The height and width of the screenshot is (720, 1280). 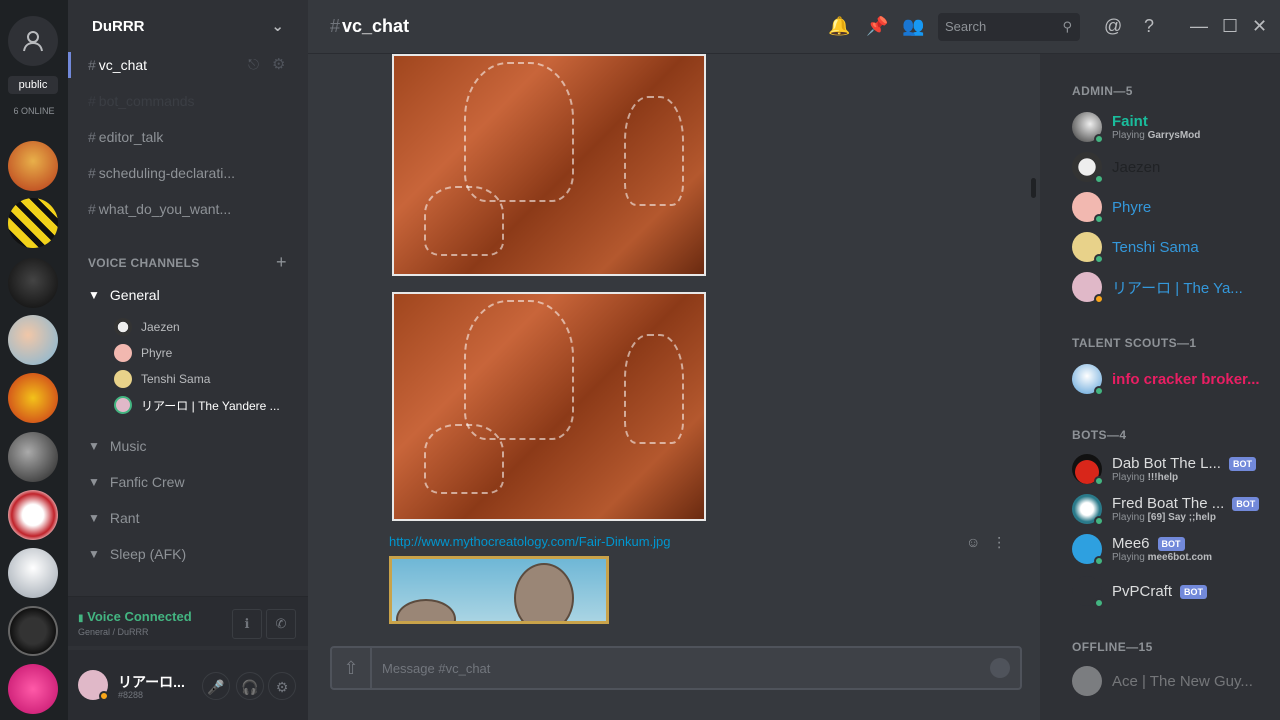 What do you see at coordinates (117, 446) in the screenshot?
I see `voice-channel-music: ▼ Music` at bounding box center [117, 446].